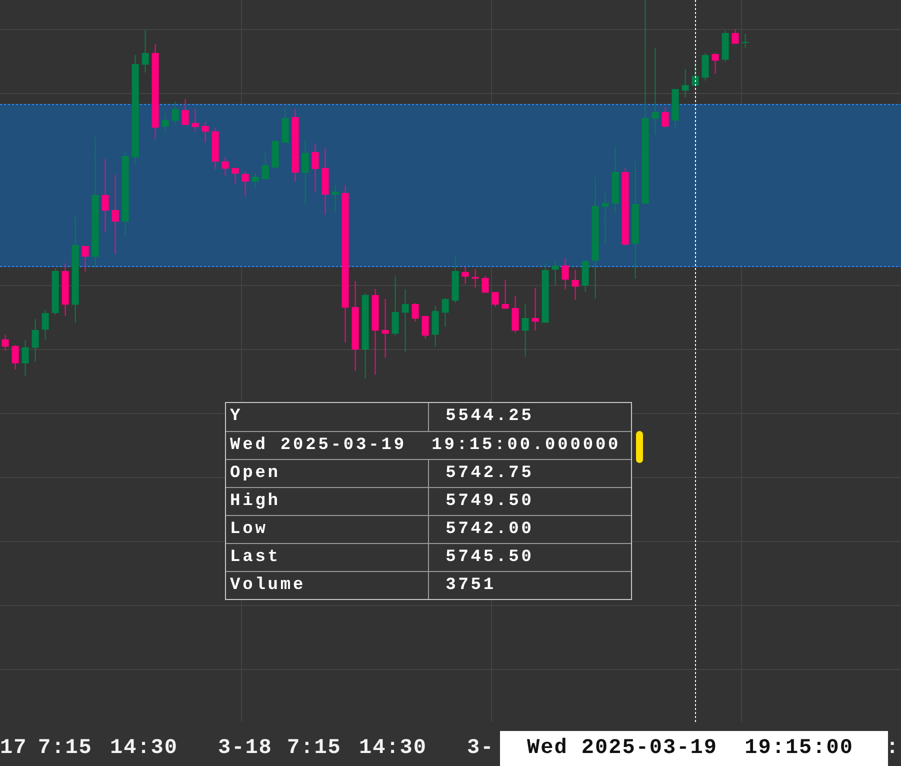 This screenshot has width=901, height=766. I want to click on highlight-mark, so click(639, 447).